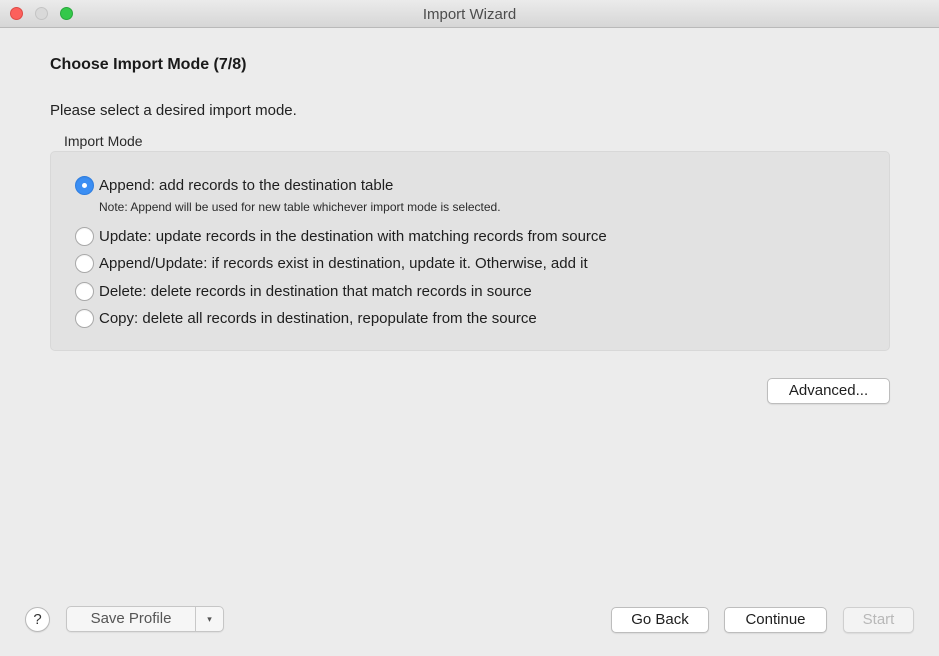 The width and height of the screenshot is (939, 656). What do you see at coordinates (84, 185) in the screenshot?
I see `radio-append` at bounding box center [84, 185].